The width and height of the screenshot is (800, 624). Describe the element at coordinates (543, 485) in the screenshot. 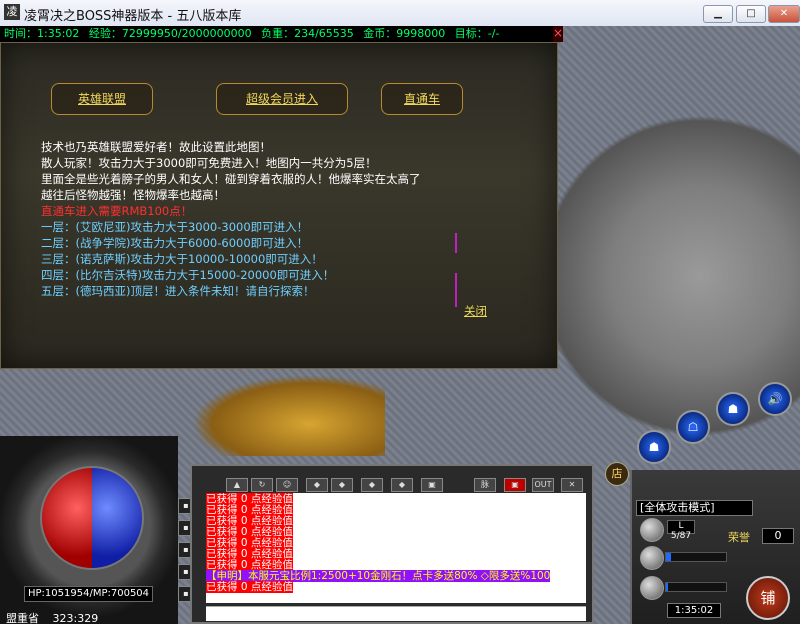

I see `chat-out-button: OUT` at that location.